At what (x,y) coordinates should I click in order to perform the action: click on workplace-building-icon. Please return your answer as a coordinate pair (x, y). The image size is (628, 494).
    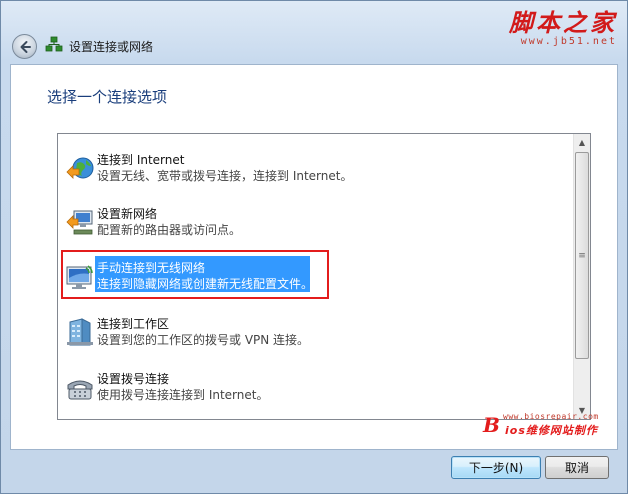
    Looking at the image, I should click on (80, 332).